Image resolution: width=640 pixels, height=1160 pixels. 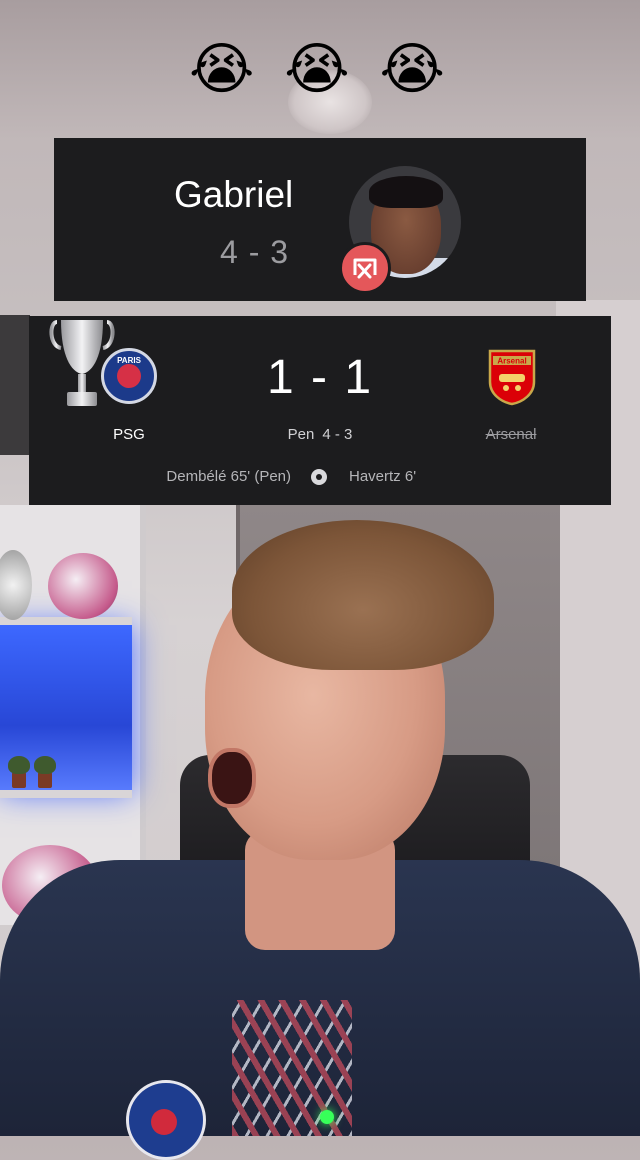 What do you see at coordinates (511, 361) in the screenshot?
I see `arsenal-crest-text: Arsenal` at bounding box center [511, 361].